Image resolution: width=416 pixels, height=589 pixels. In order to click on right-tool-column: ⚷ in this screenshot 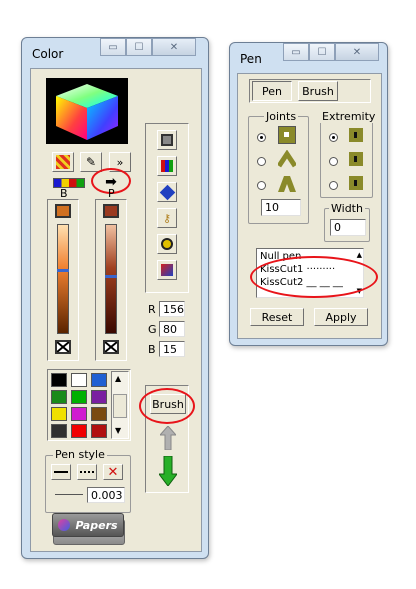, I will do `click(167, 208)`.